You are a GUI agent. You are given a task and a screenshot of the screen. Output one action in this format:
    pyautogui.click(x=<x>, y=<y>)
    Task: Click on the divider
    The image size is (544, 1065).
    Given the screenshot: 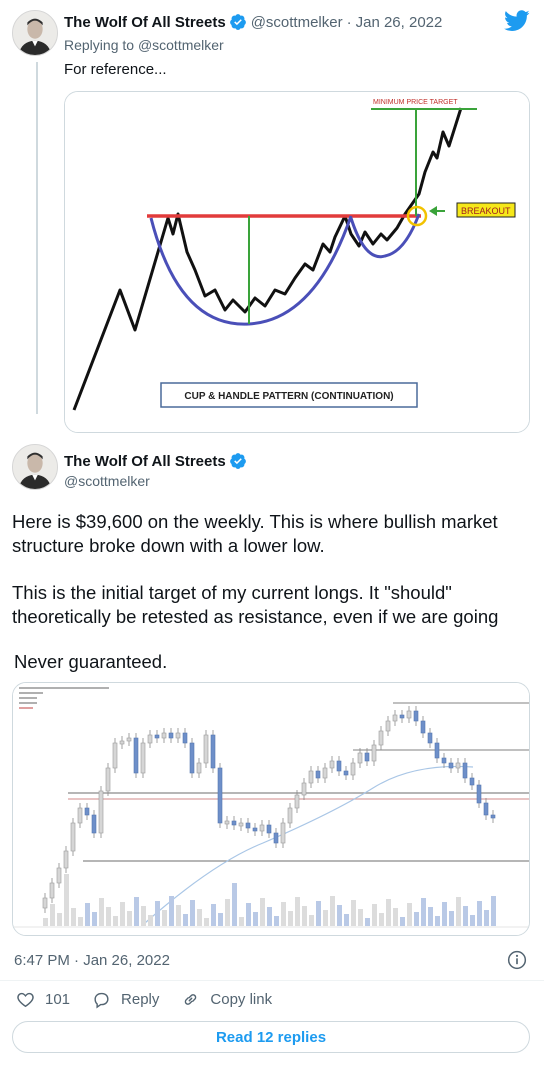 What is the action you would take?
    pyautogui.click(x=272, y=980)
    